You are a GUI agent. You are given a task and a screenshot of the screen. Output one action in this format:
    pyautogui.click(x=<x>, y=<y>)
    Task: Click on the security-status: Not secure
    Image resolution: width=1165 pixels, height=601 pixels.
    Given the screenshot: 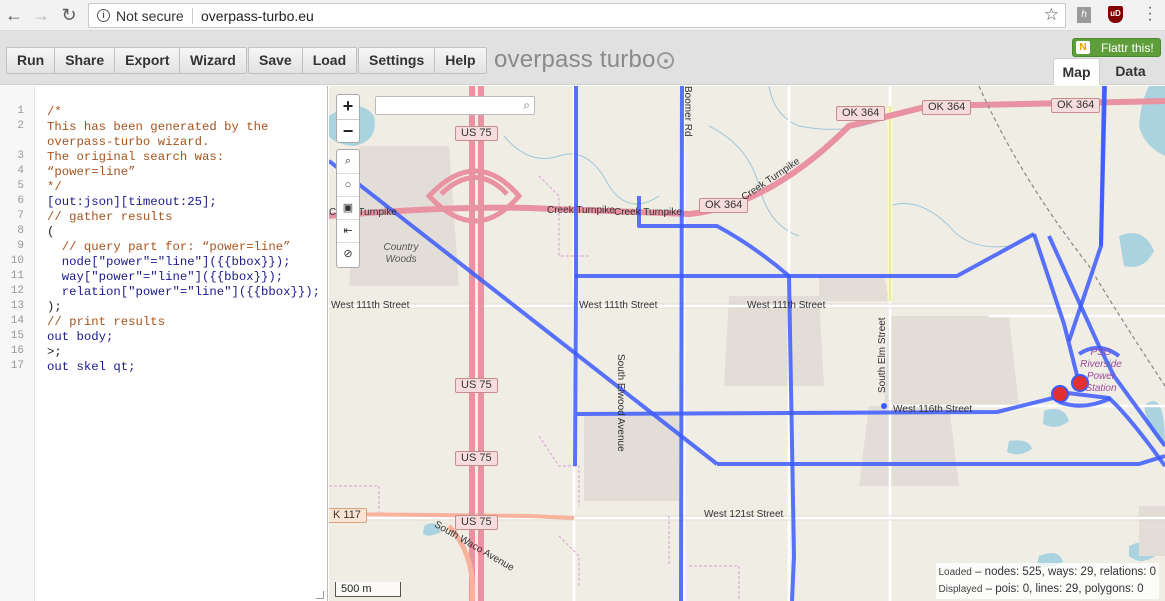 What is the action you would take?
    pyautogui.click(x=150, y=16)
    